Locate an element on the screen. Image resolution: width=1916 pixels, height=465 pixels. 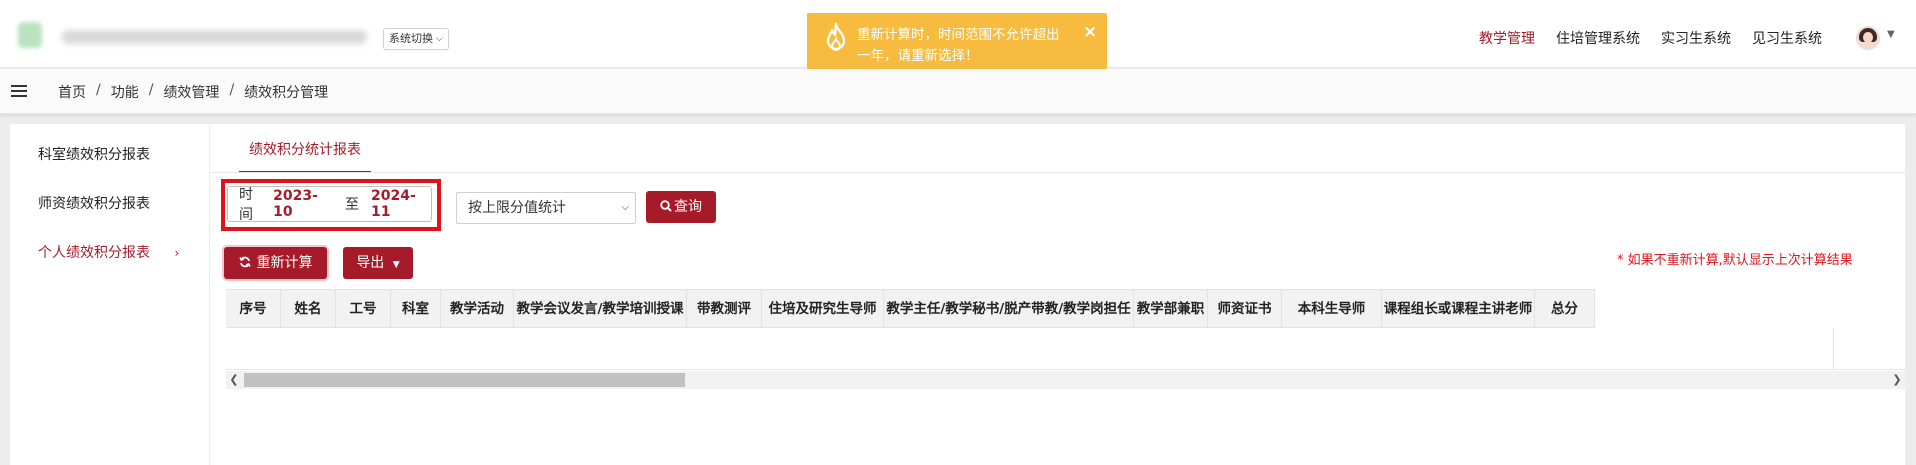
breadcrumb-current: 绩效积分管理 is located at coordinates (286, 93).